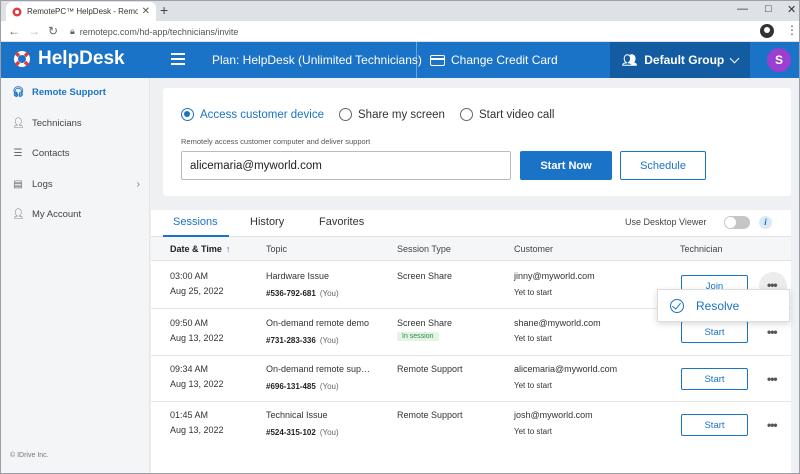  What do you see at coordinates (553, 415) in the screenshot?
I see `row-customer: josh@myworld.com` at bounding box center [553, 415].